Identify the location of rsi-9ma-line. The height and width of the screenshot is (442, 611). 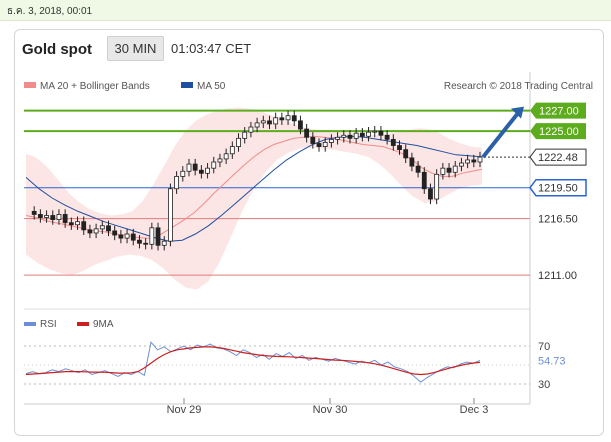
(253, 361).